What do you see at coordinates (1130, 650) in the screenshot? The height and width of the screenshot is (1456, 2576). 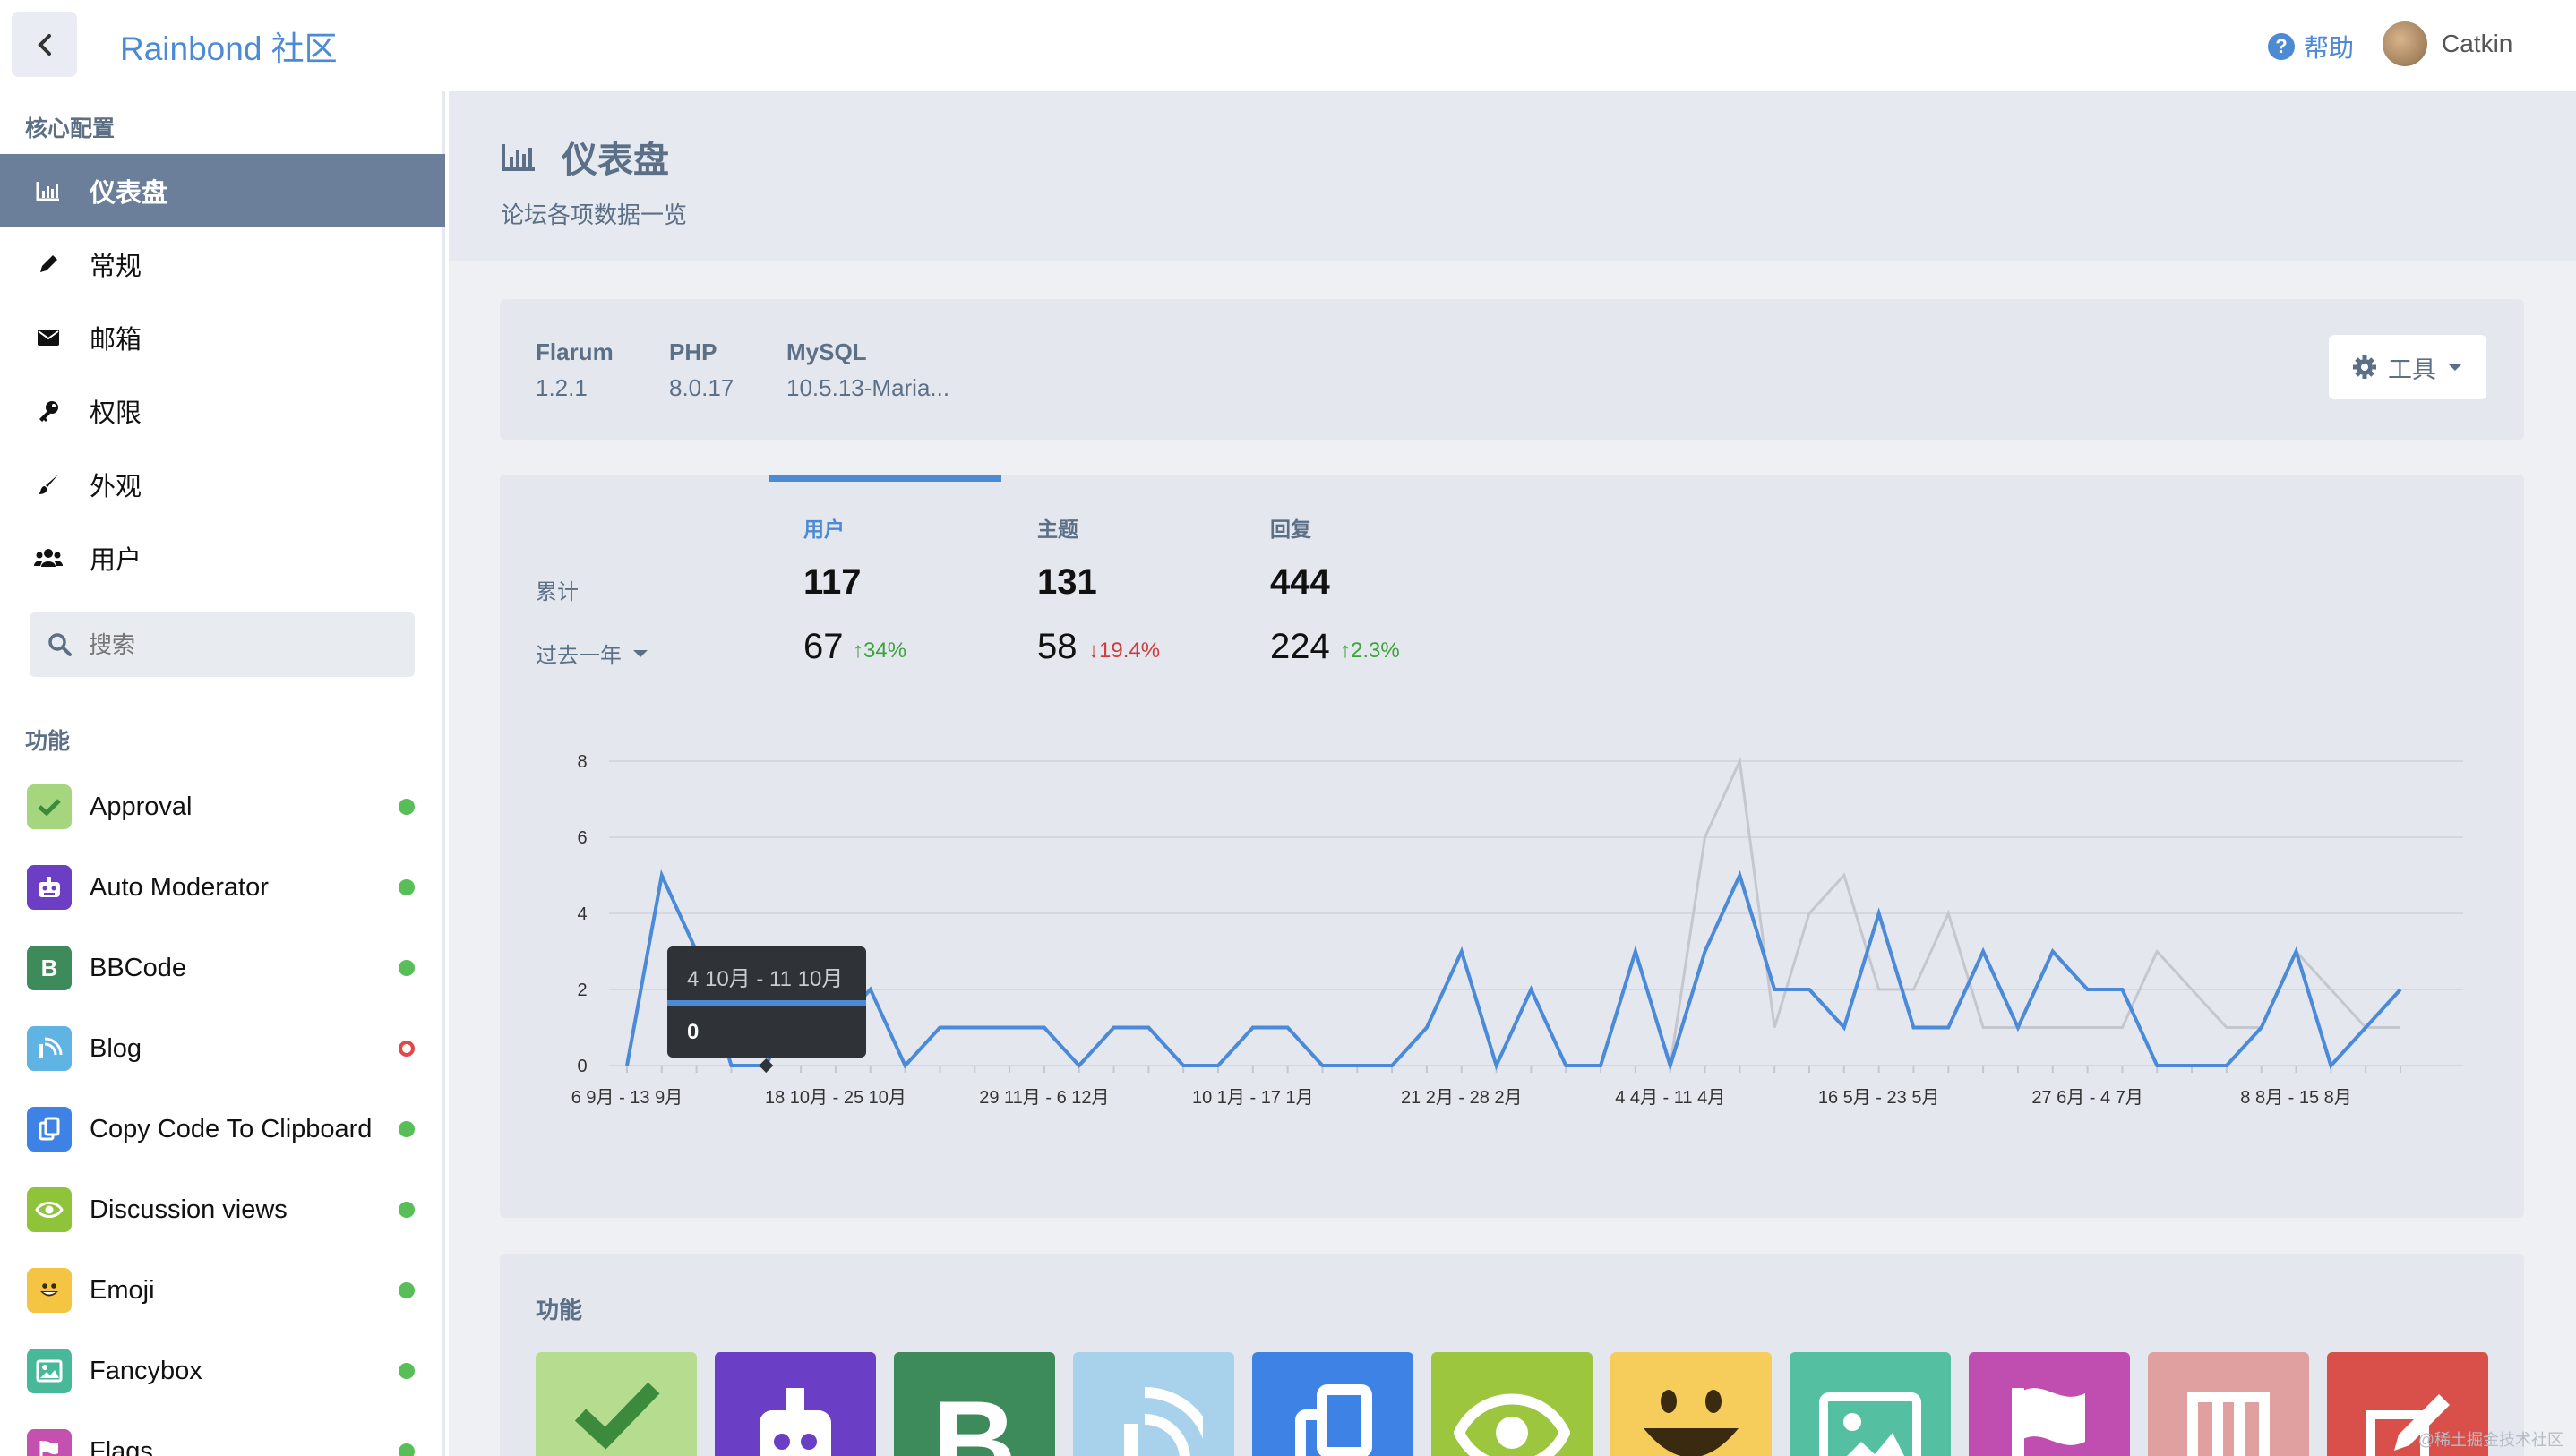 I see `discussions-delta-value: 19.4%` at bounding box center [1130, 650].